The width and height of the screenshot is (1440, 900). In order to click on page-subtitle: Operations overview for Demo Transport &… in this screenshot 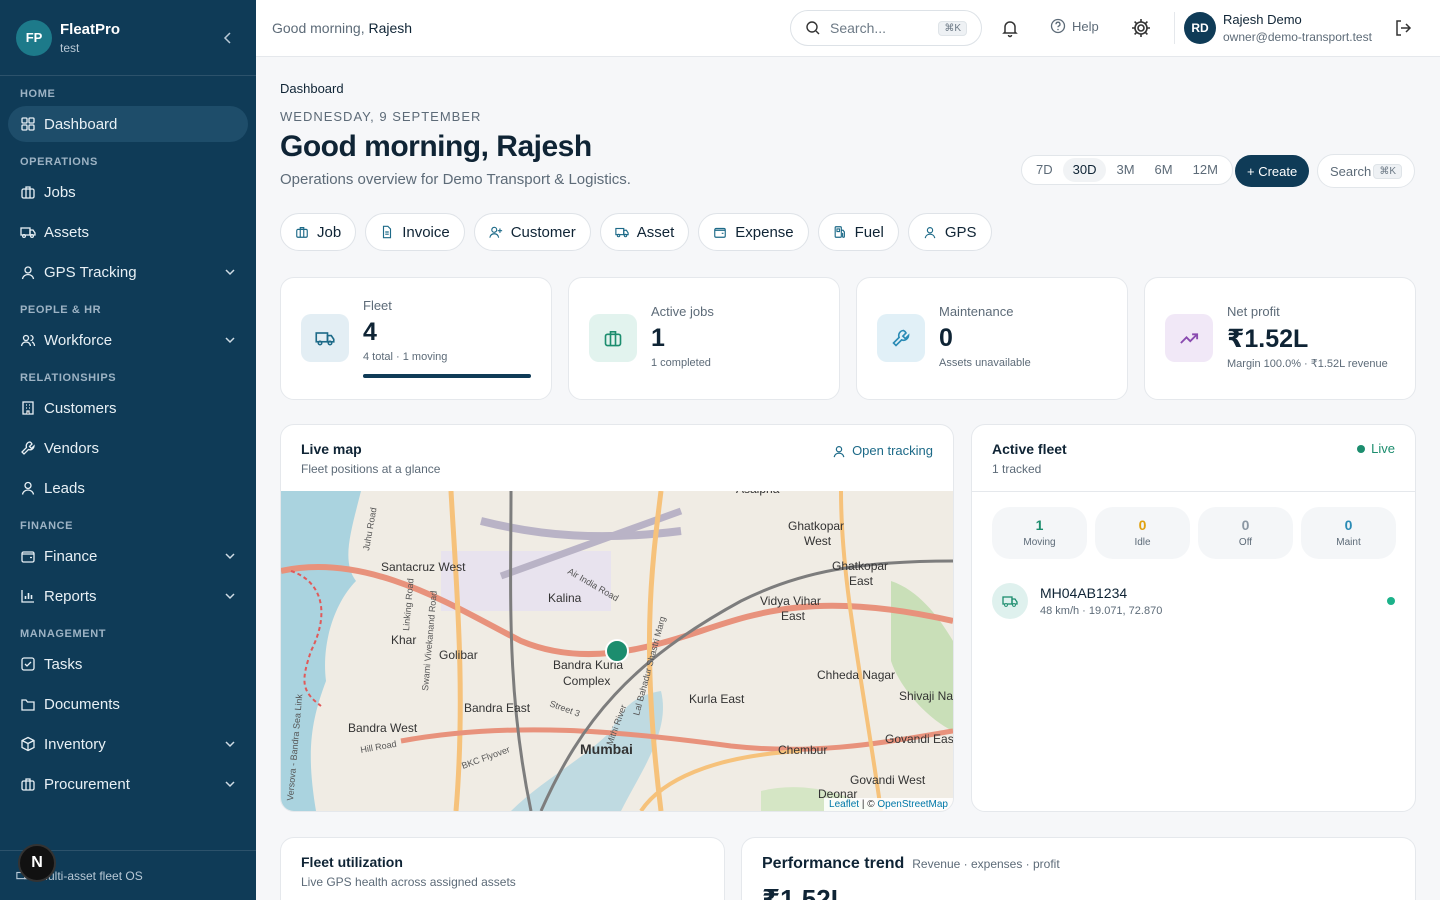, I will do `click(455, 179)`.